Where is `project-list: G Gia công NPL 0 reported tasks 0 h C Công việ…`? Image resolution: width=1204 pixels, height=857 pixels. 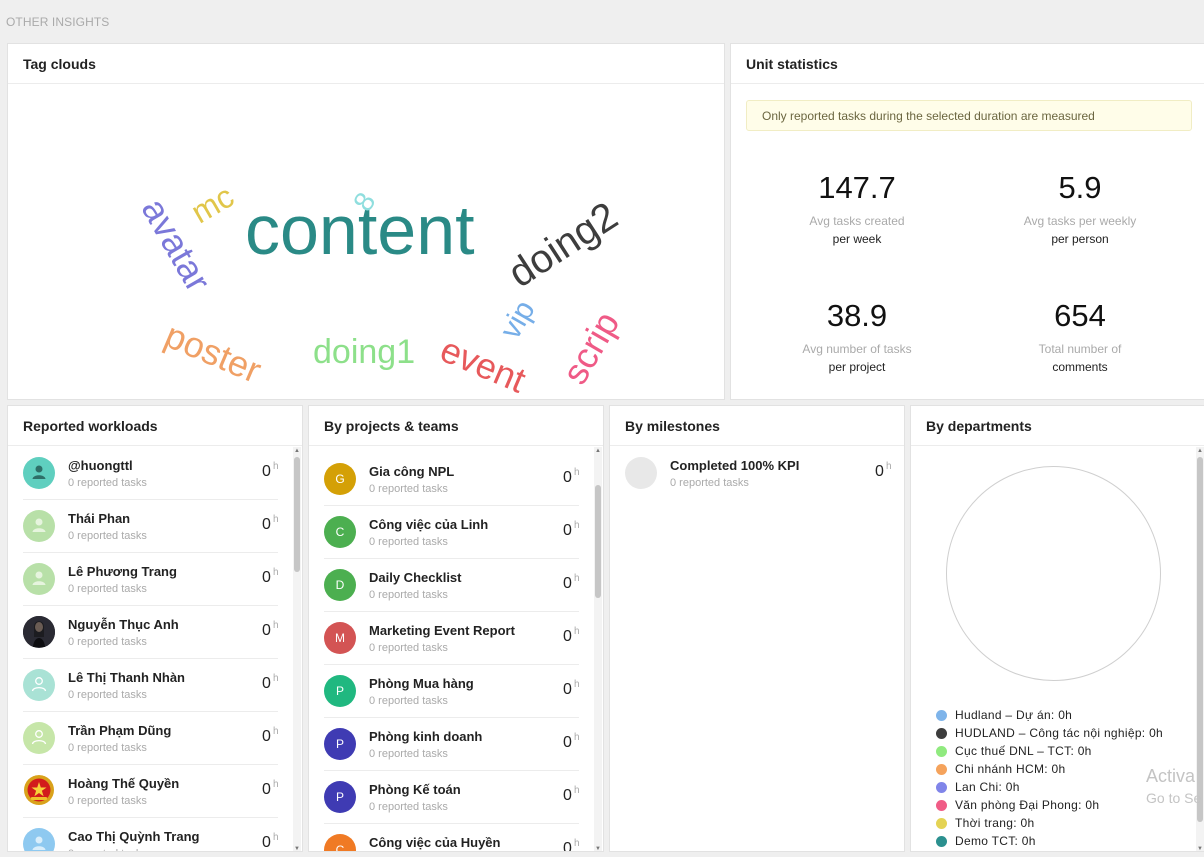 project-list: G Gia công NPL 0 reported tasks 0 h C Công việ… is located at coordinates (456, 649).